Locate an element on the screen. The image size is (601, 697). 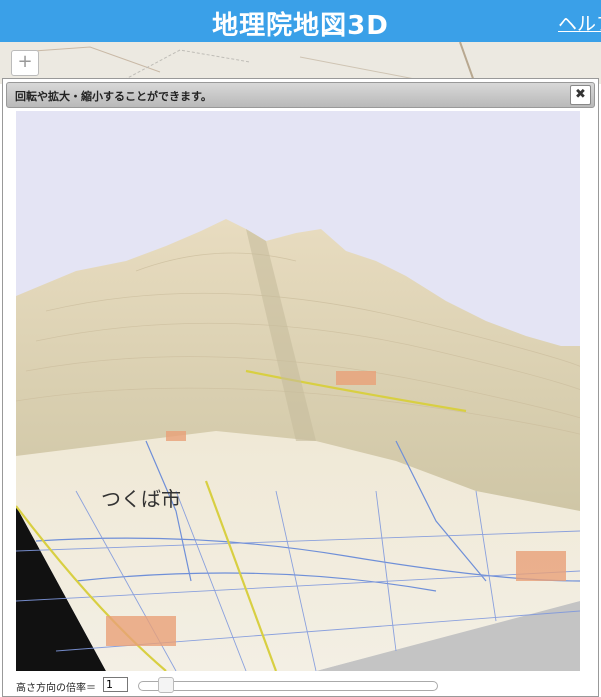
exaggeration-slider is located at coordinates (288, 686).